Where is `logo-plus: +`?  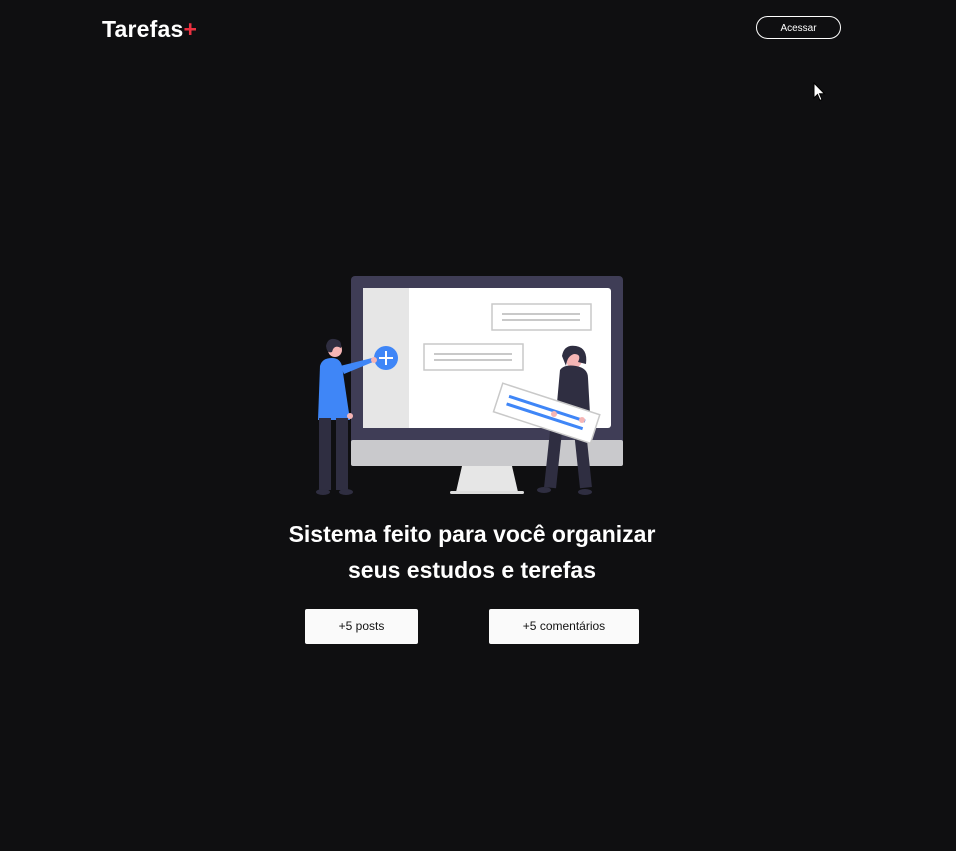
logo-plus: + is located at coordinates (190, 29).